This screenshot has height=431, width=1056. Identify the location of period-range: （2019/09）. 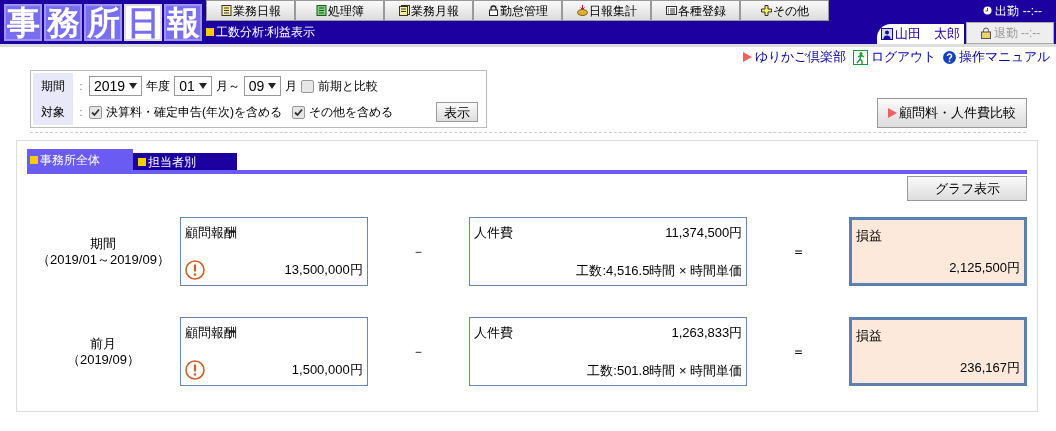
(103, 359).